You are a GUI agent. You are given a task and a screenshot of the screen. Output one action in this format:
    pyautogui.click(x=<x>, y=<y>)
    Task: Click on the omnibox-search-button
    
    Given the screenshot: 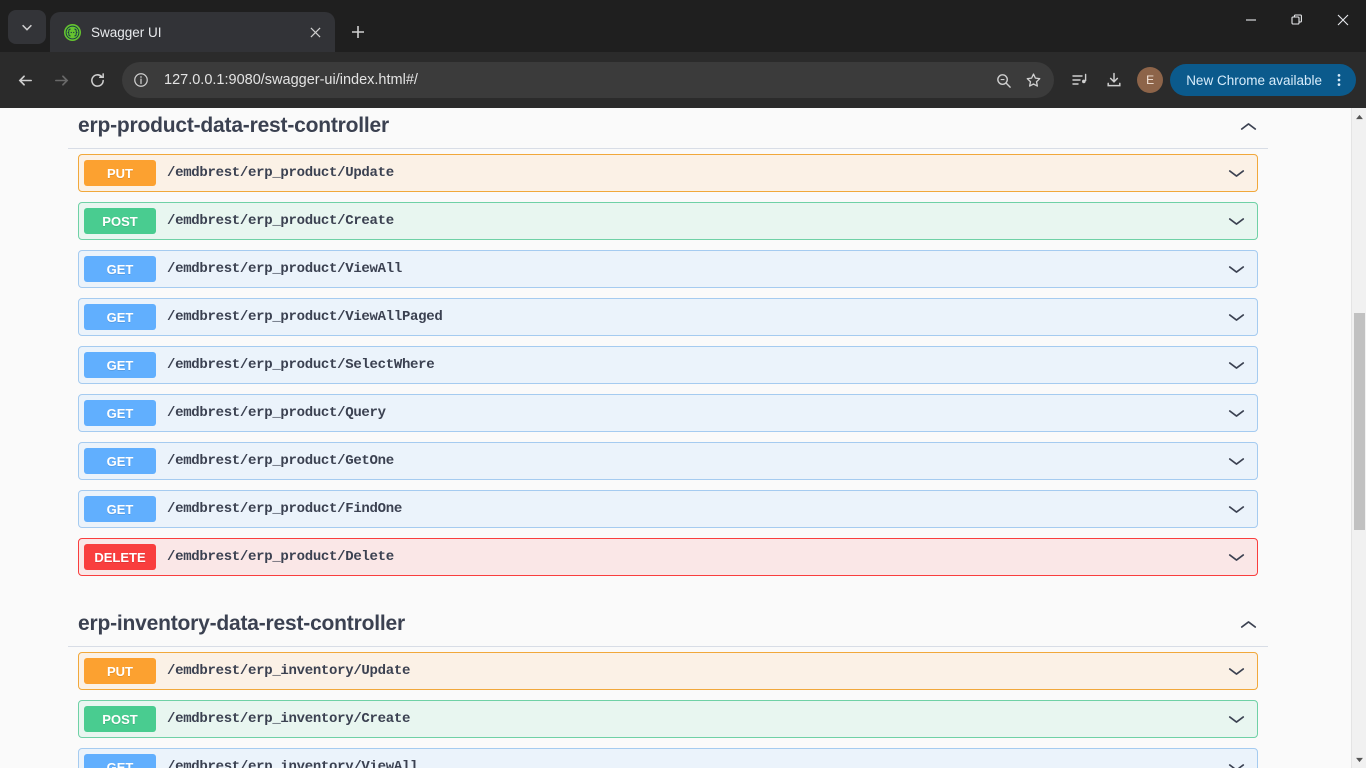 What is the action you would take?
    pyautogui.click(x=1003, y=80)
    